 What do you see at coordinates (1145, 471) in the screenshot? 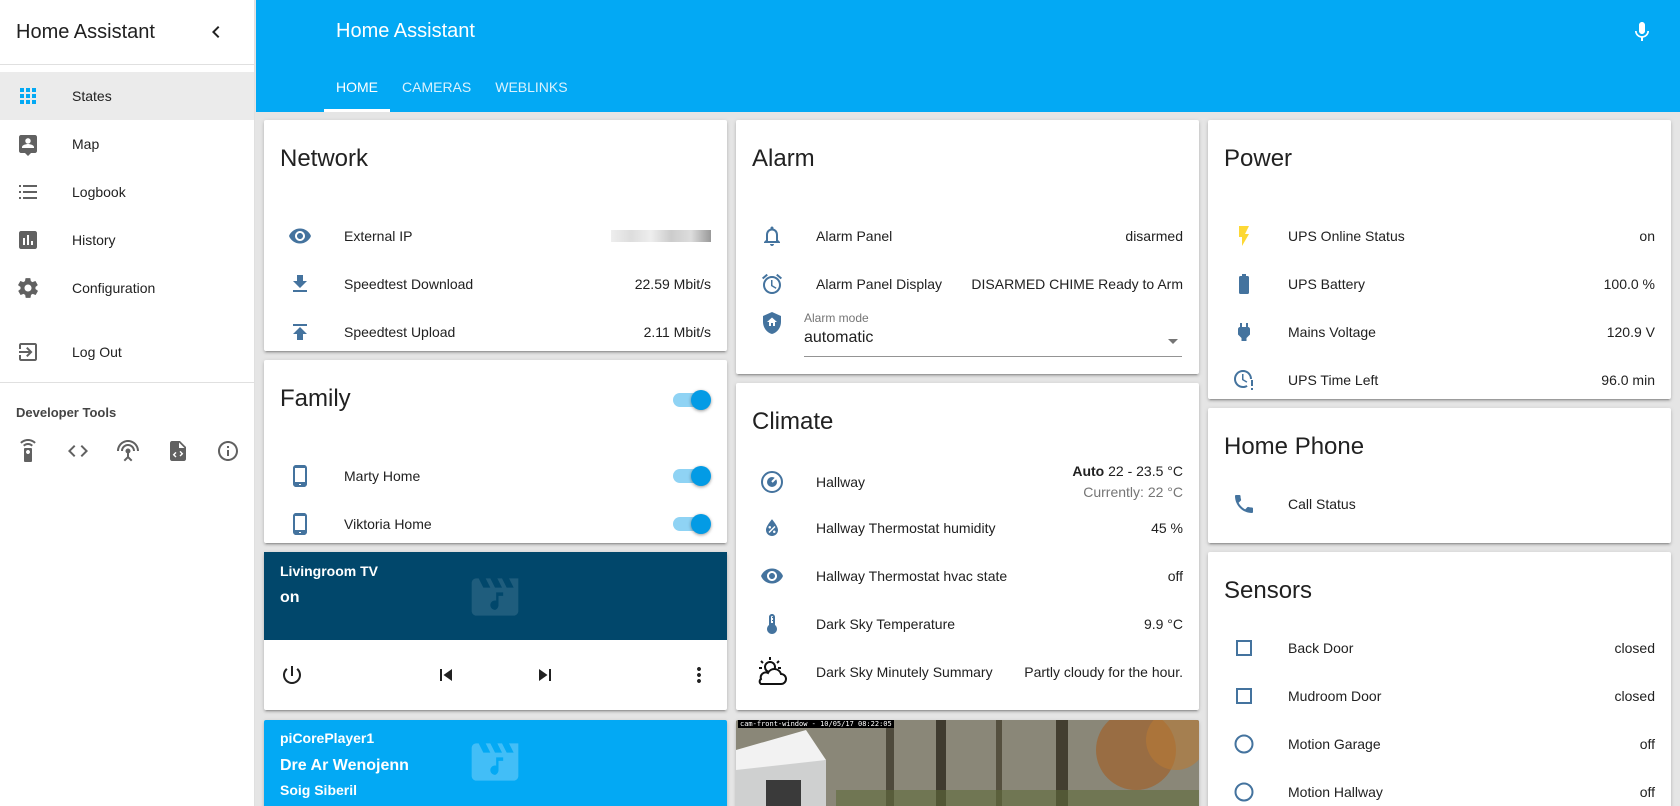
I see `thermostat-range: 22 - 23.5 °C` at bounding box center [1145, 471].